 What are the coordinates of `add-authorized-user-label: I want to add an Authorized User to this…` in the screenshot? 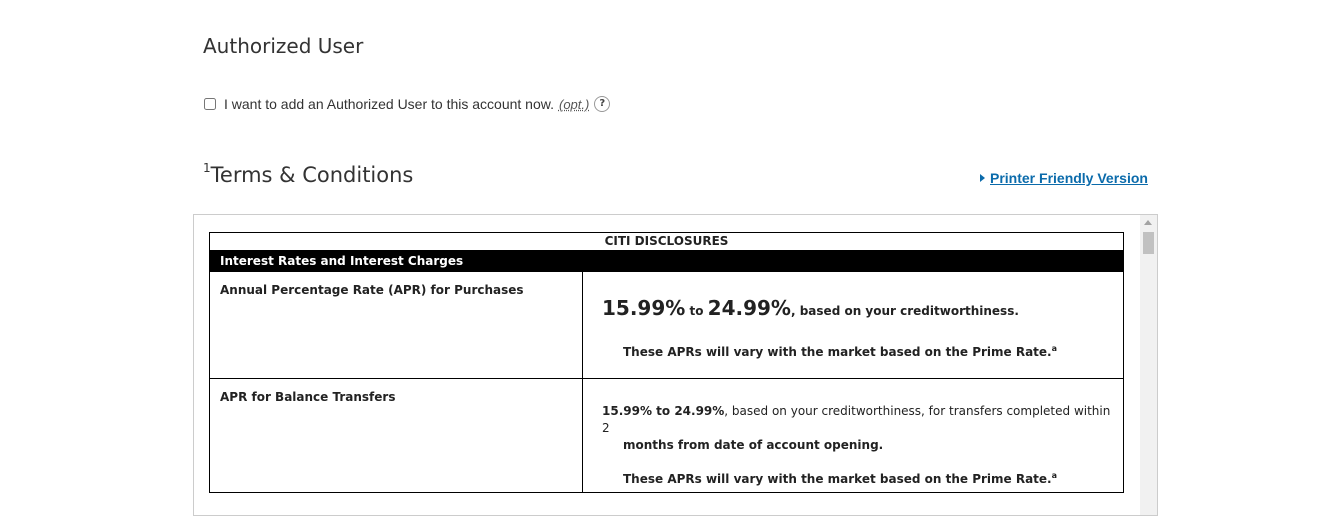 It's located at (389, 104).